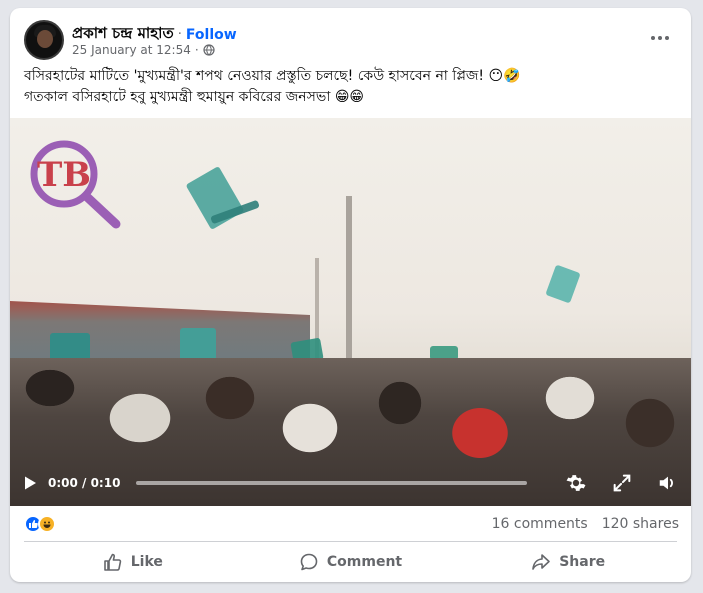 The height and width of the screenshot is (593, 703). I want to click on like-icon, so click(112, 562).